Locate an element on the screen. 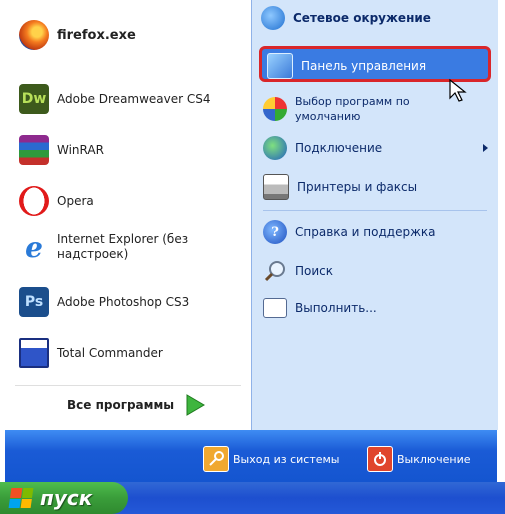 The image size is (505, 514). internet-explorer-icon: e is located at coordinates (34, 247).